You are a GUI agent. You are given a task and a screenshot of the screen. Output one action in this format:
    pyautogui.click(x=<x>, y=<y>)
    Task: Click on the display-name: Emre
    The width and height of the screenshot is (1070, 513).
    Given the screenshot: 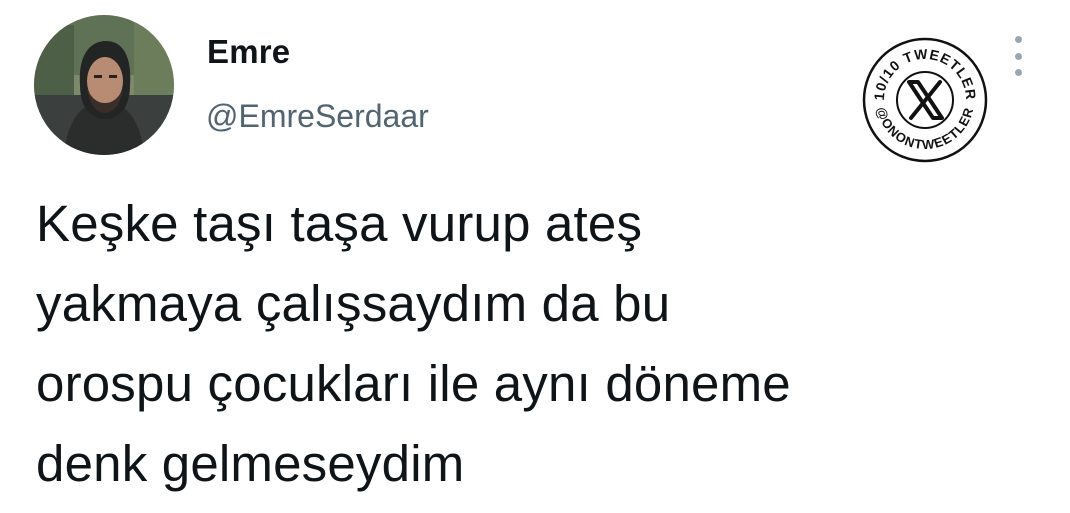 What is the action you would take?
    pyautogui.click(x=248, y=52)
    